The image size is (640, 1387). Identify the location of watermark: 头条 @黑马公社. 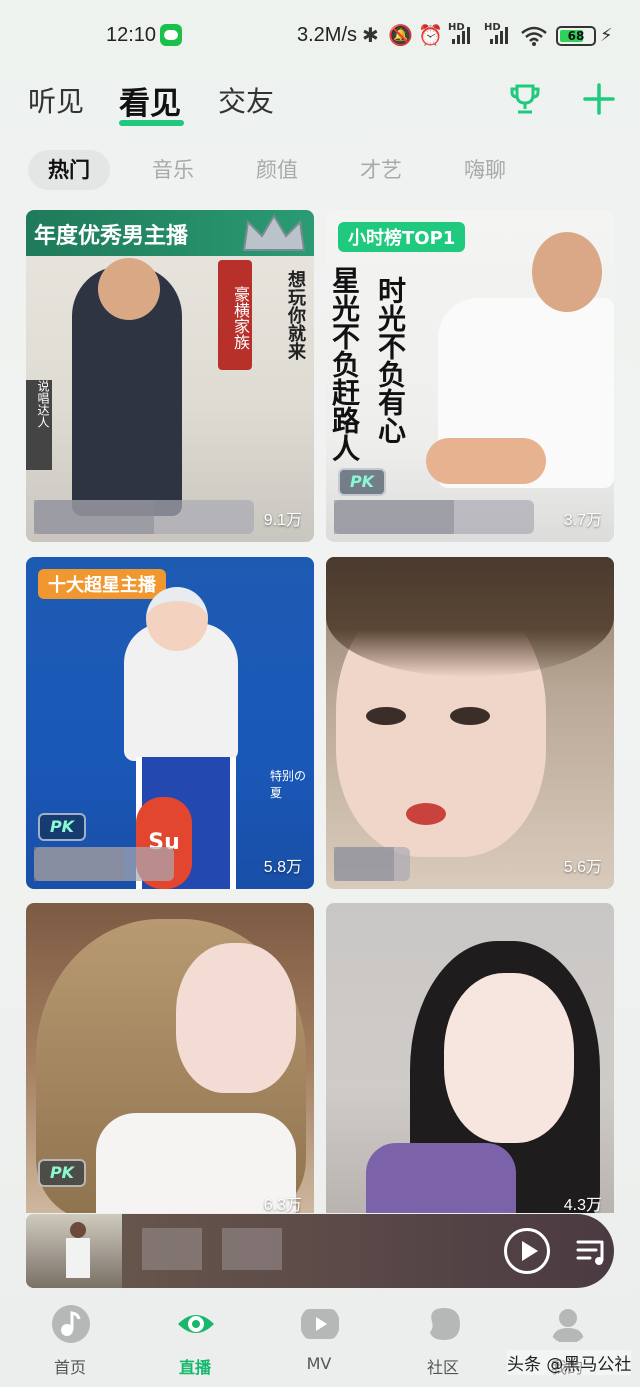
(569, 1362).